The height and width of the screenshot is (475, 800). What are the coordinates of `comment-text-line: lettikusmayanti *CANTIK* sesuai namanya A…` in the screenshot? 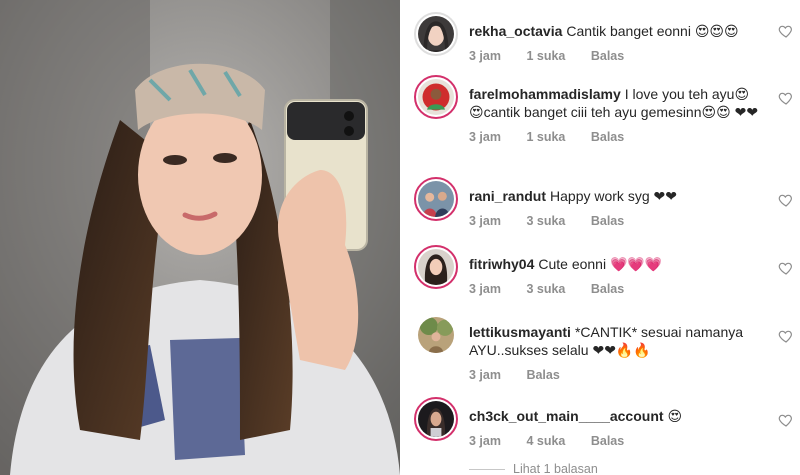 It's located at (614, 341).